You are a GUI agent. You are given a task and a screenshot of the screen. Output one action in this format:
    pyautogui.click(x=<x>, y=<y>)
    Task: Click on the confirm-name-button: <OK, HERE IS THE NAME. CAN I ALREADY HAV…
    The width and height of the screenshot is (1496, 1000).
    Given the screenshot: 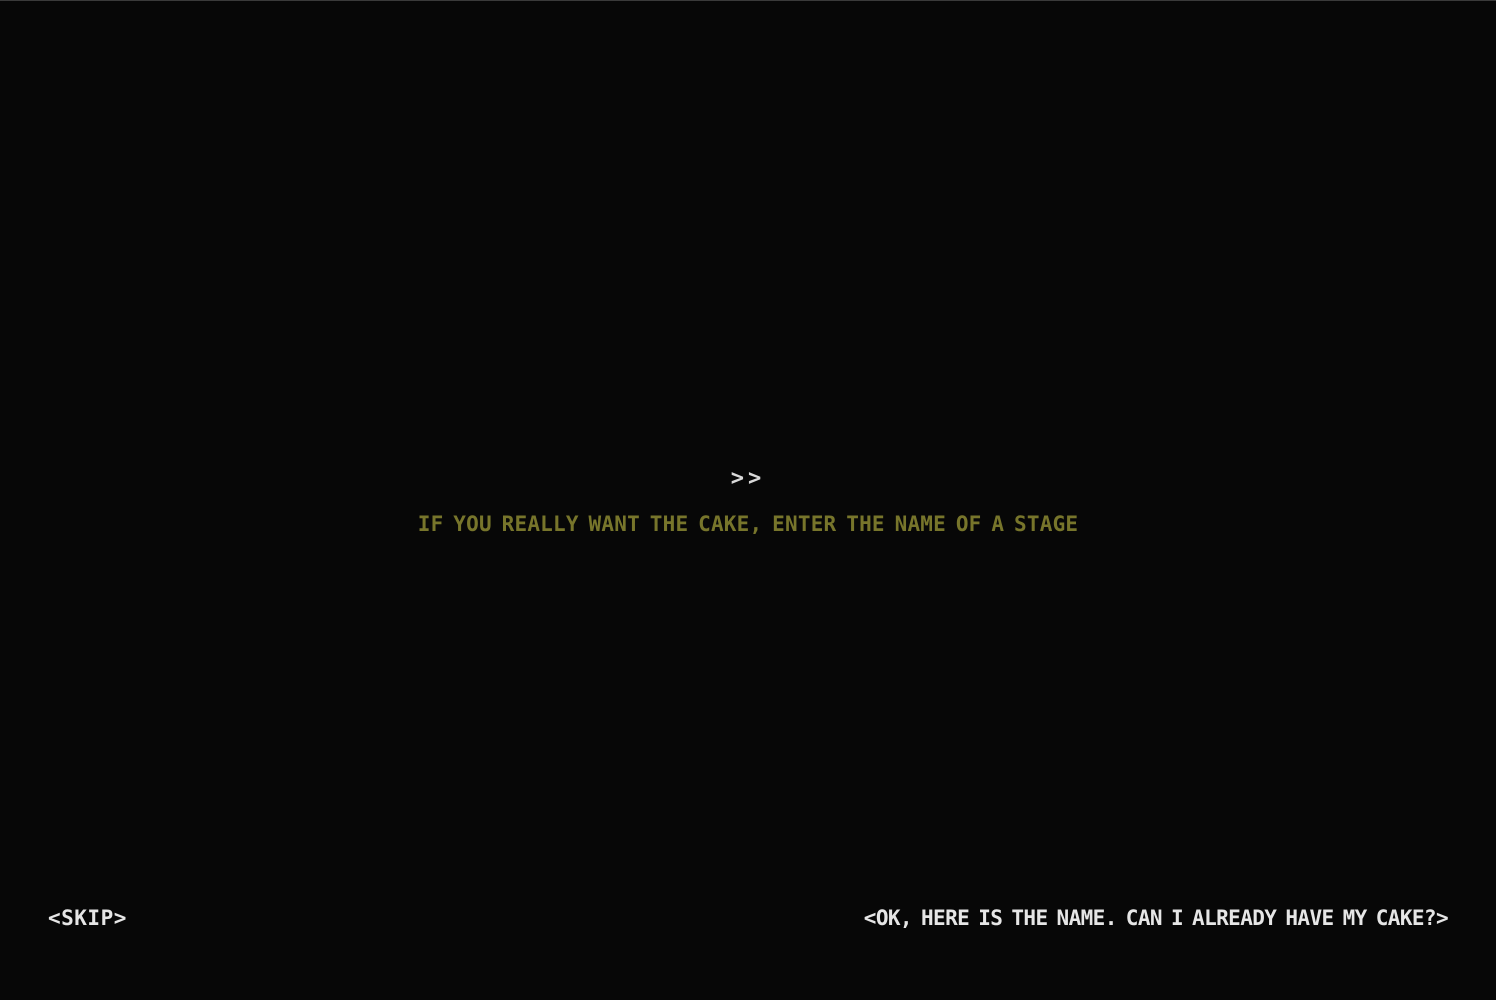 What is the action you would take?
    pyautogui.click(x=1156, y=918)
    